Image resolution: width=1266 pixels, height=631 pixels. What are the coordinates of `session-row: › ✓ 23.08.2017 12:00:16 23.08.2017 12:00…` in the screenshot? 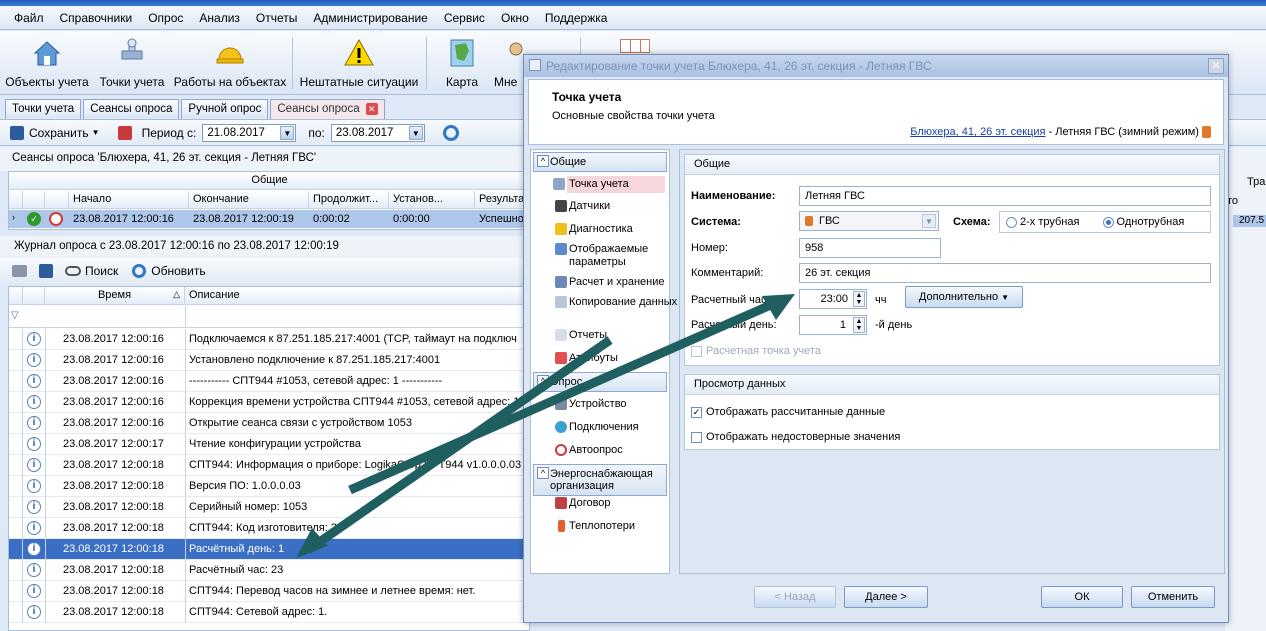 It's located at (270, 219).